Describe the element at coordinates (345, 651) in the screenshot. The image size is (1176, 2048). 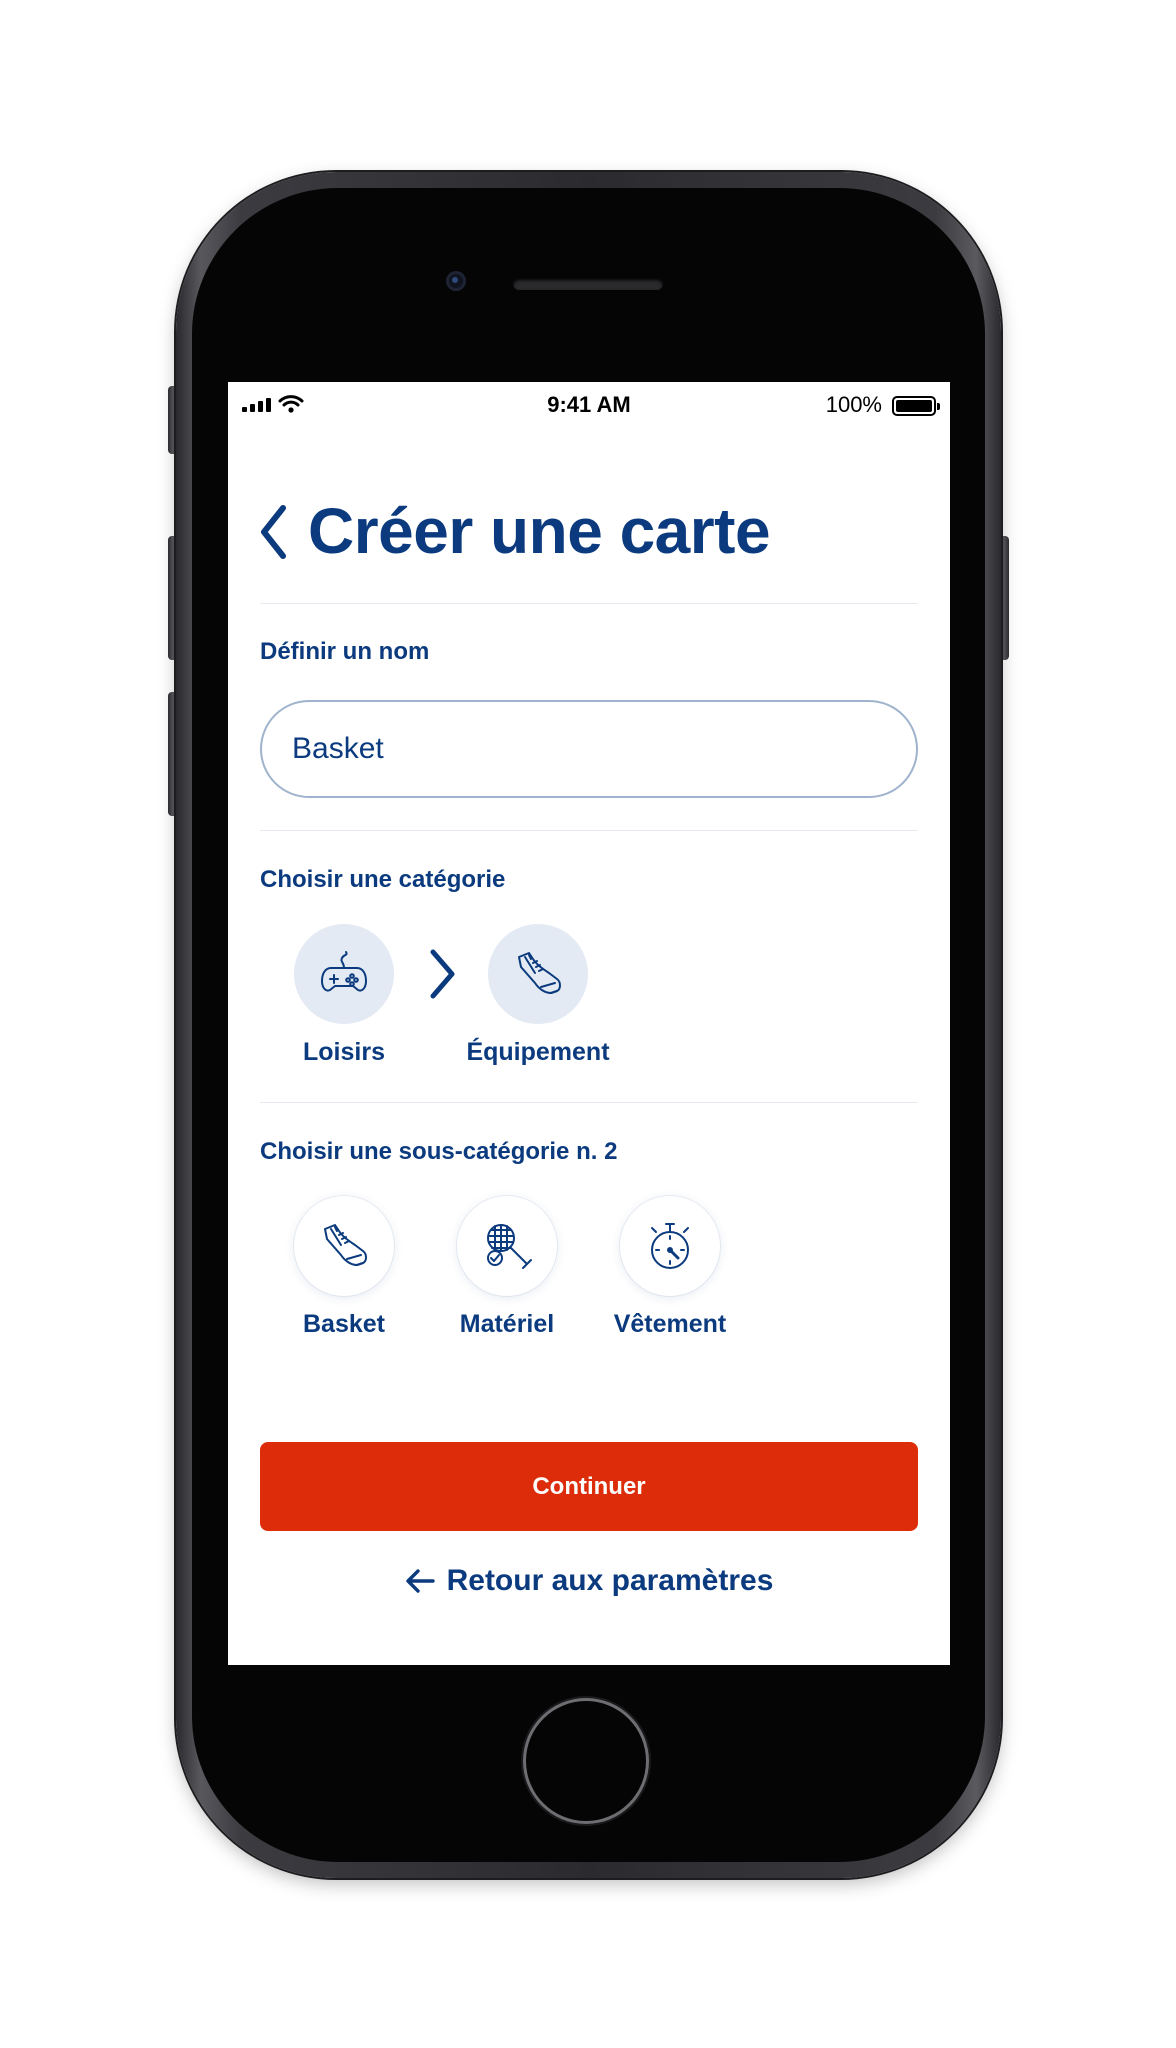
I see `name-section-label: Définir un nom` at that location.